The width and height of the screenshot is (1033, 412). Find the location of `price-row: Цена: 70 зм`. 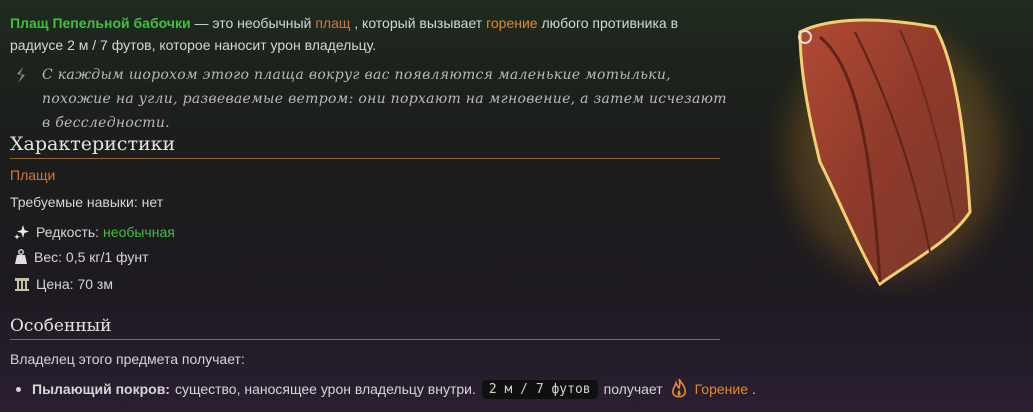

price-row: Цена: 70 зм is located at coordinates (63, 284).